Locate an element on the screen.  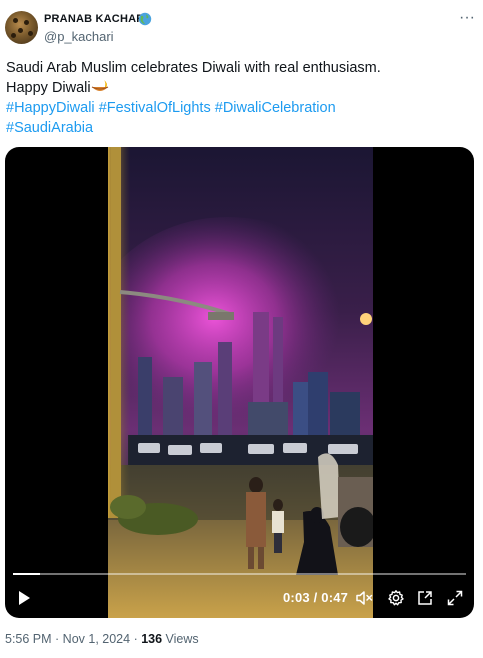
globe-icon is located at coordinates (145, 19).